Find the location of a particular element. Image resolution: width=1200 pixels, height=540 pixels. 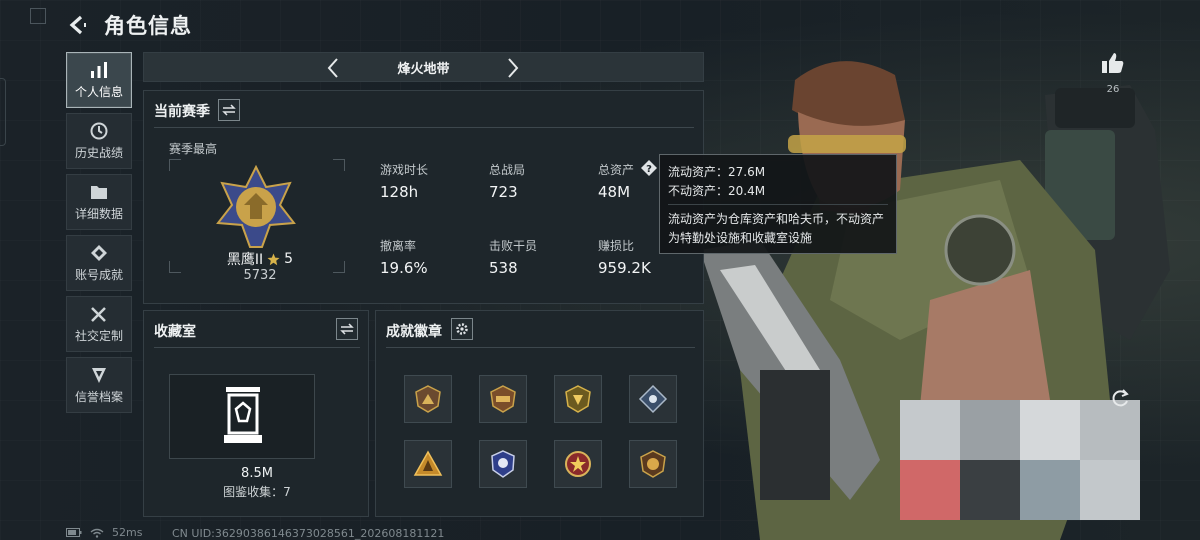

back-button is located at coordinates (77, 25).